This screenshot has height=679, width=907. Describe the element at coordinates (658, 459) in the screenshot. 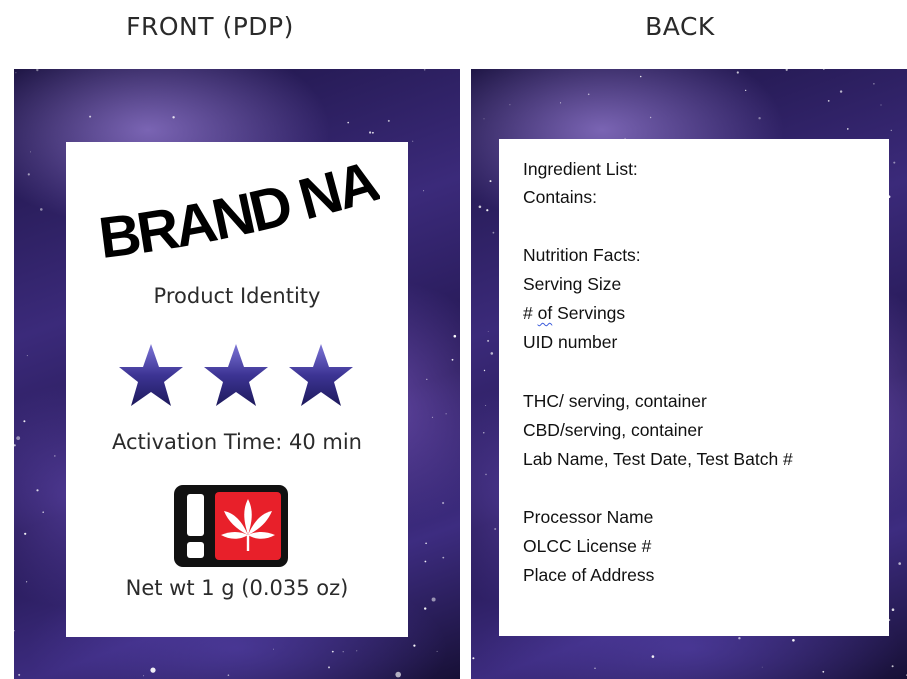

I see `lab-info-label: Lab Name, Test Date, Test Batch #` at that location.